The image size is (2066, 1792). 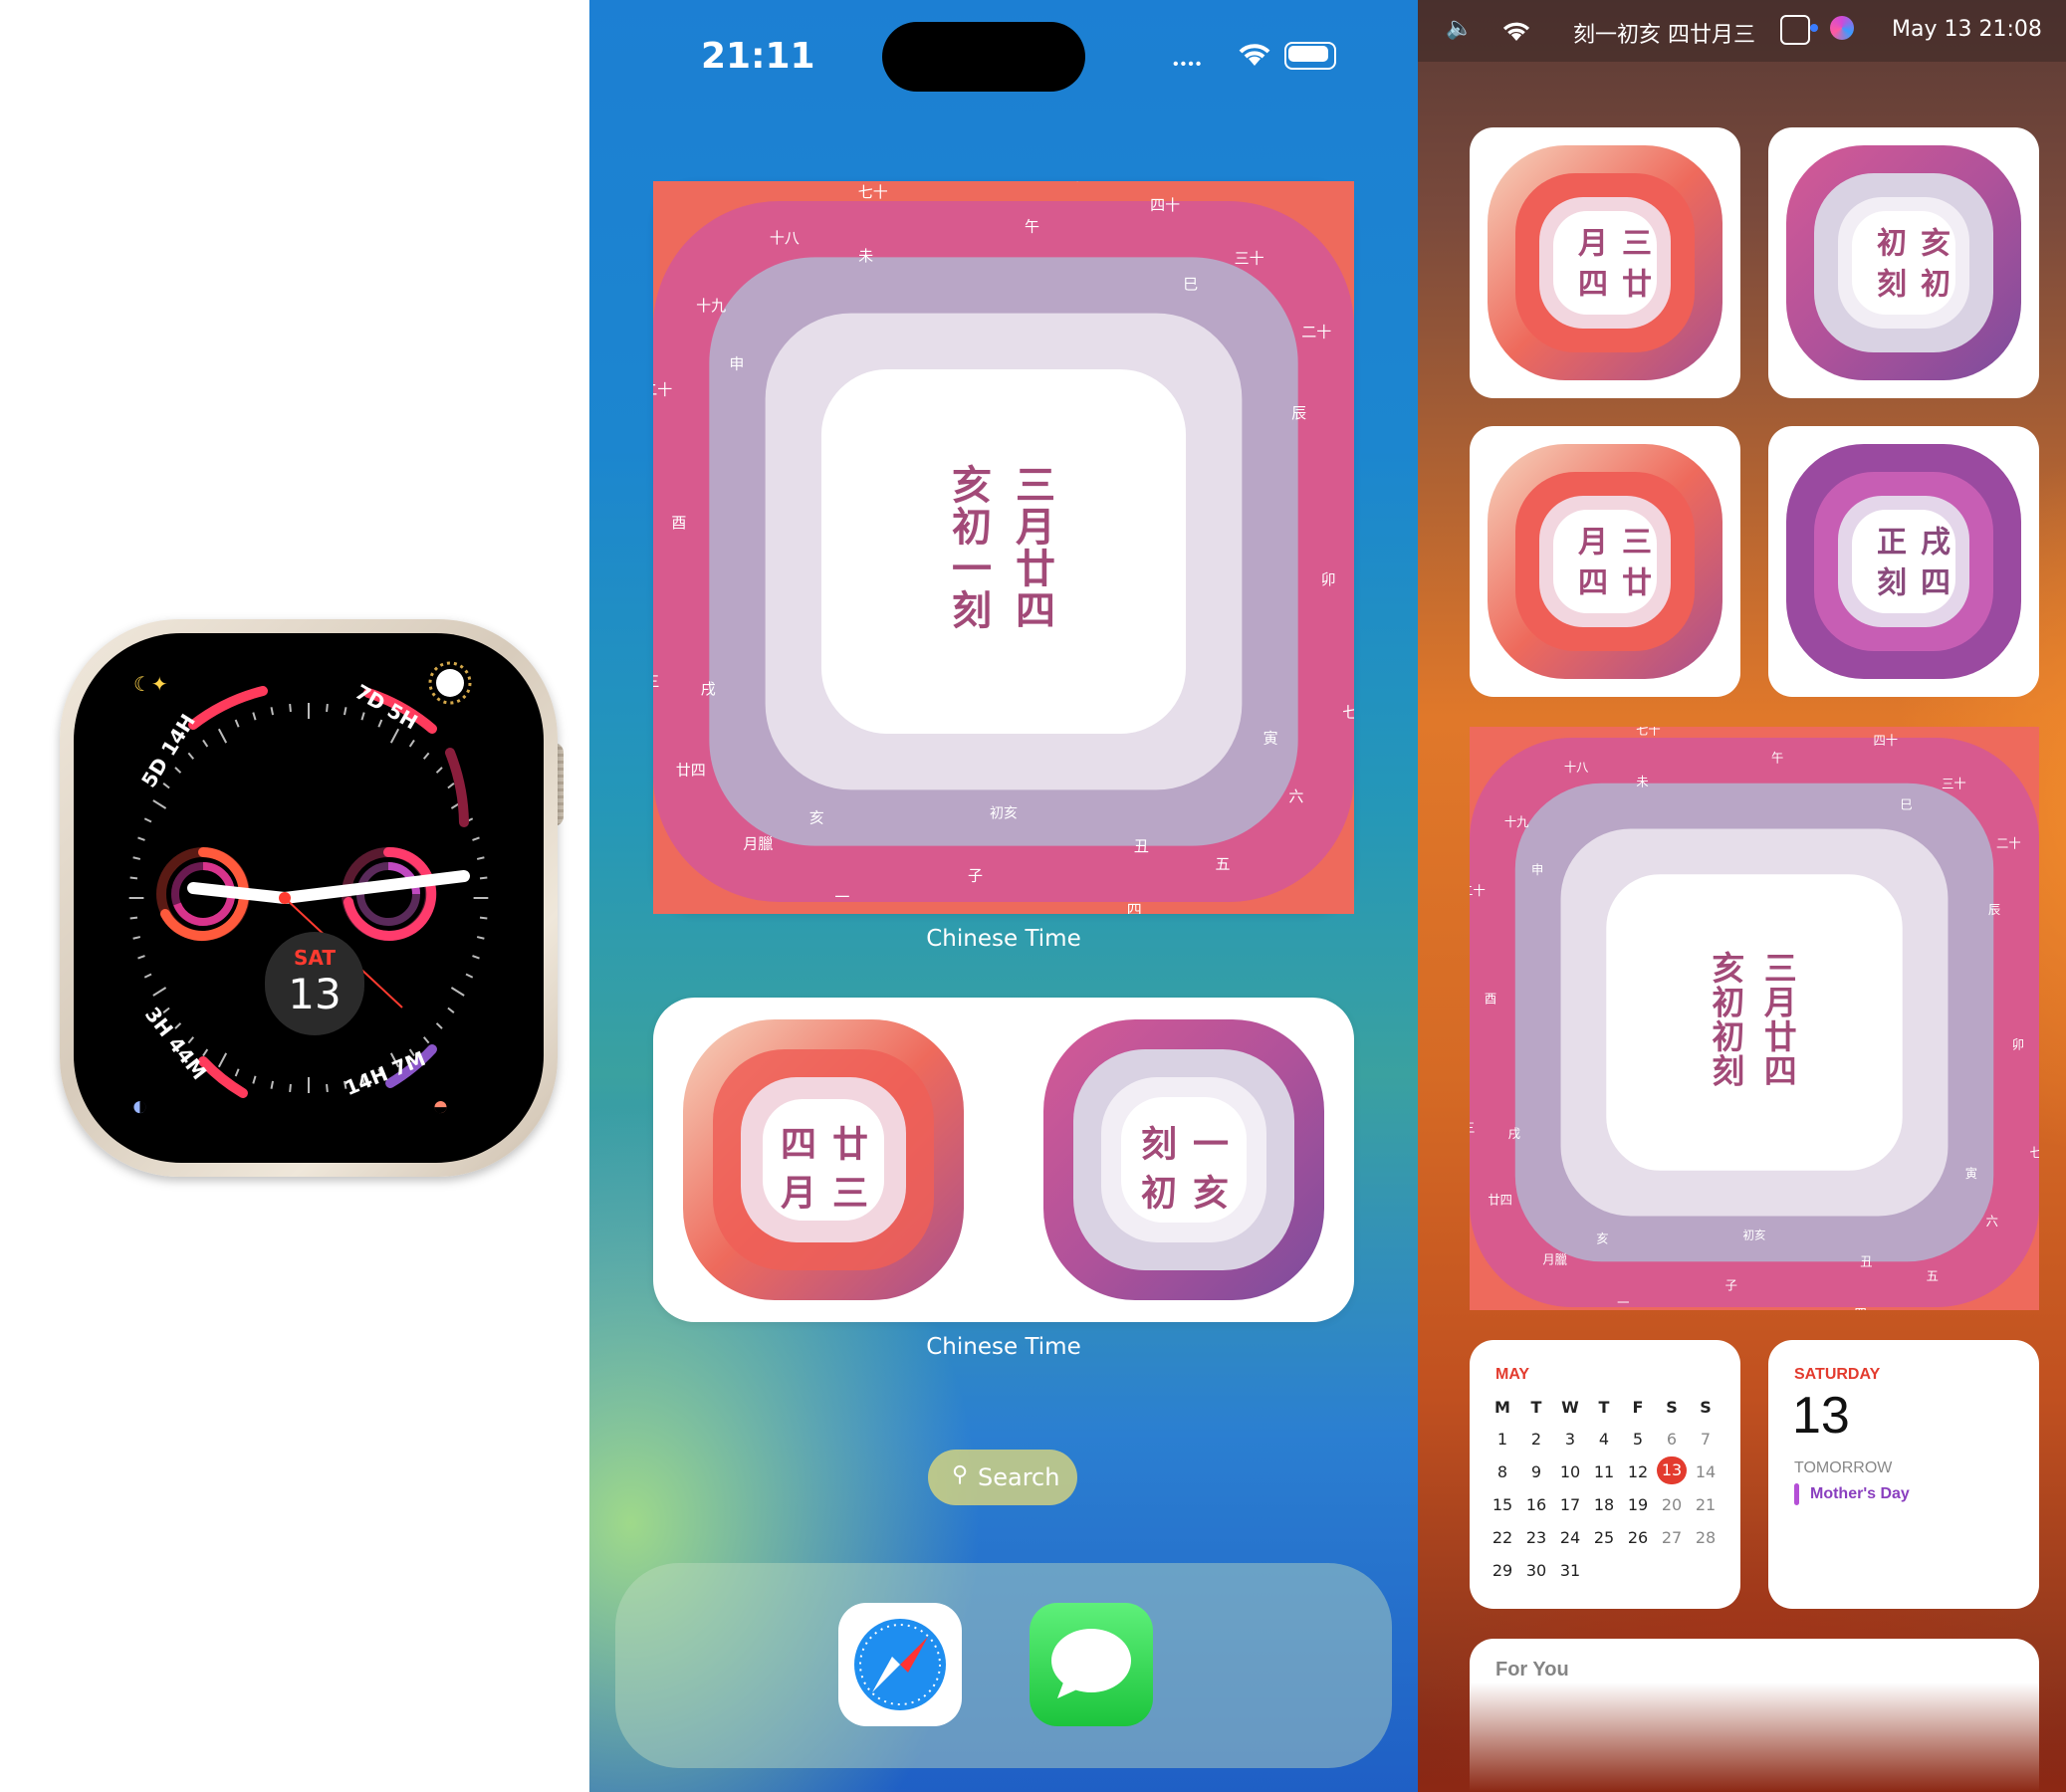 What do you see at coordinates (1570, 1504) in the screenshot?
I see `calendar-day: 17` at bounding box center [1570, 1504].